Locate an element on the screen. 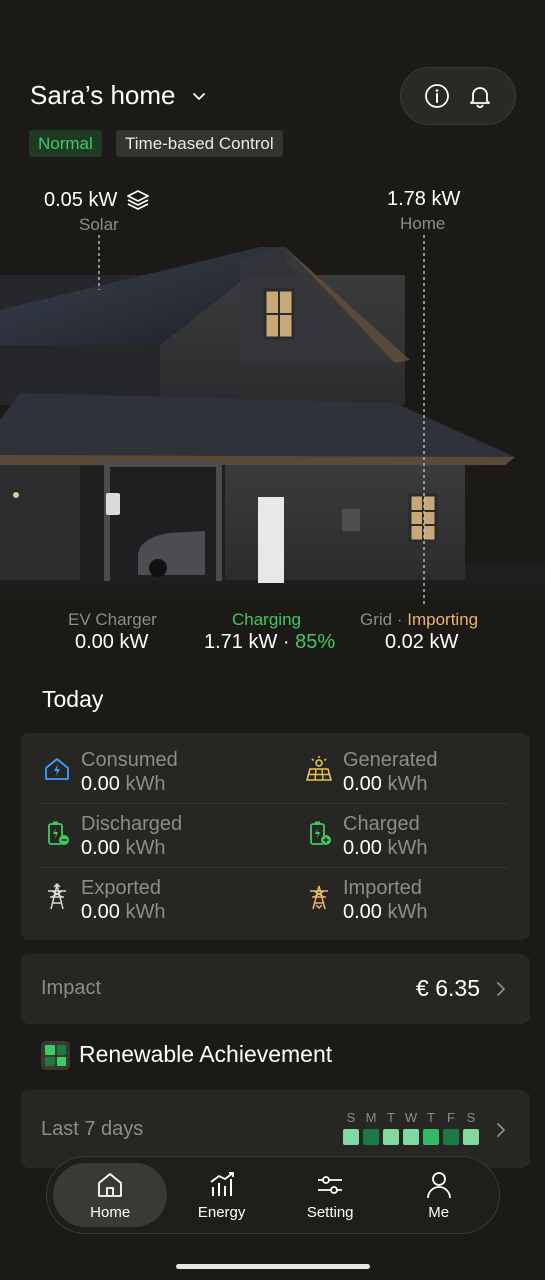 This screenshot has width=545, height=1280. layers-icon is located at coordinates (138, 200).